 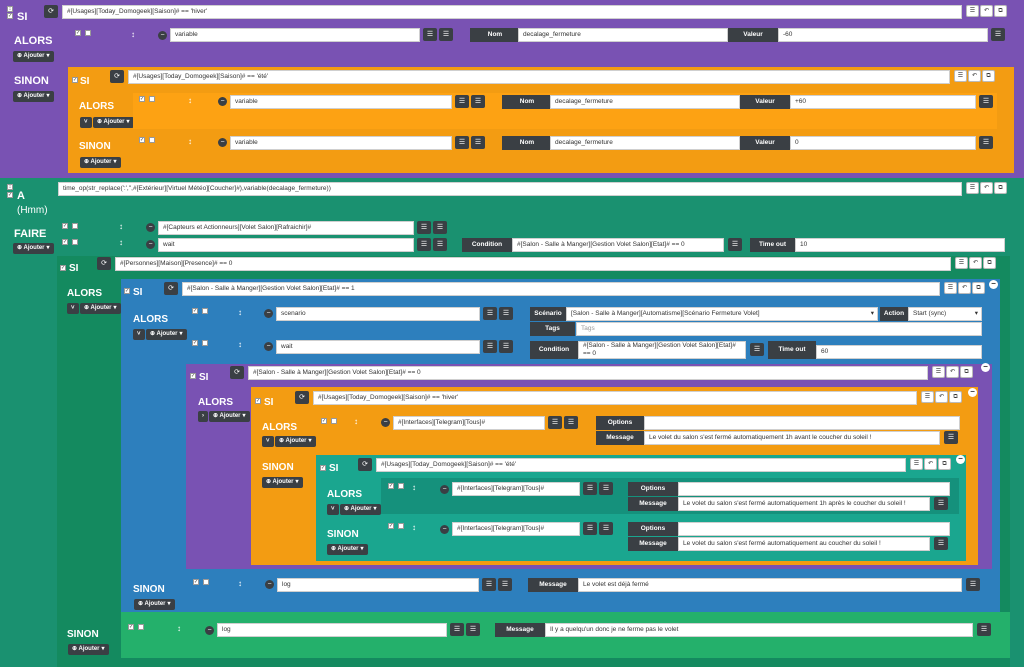 I want to click on tags-input: Tags, so click(x=779, y=329).